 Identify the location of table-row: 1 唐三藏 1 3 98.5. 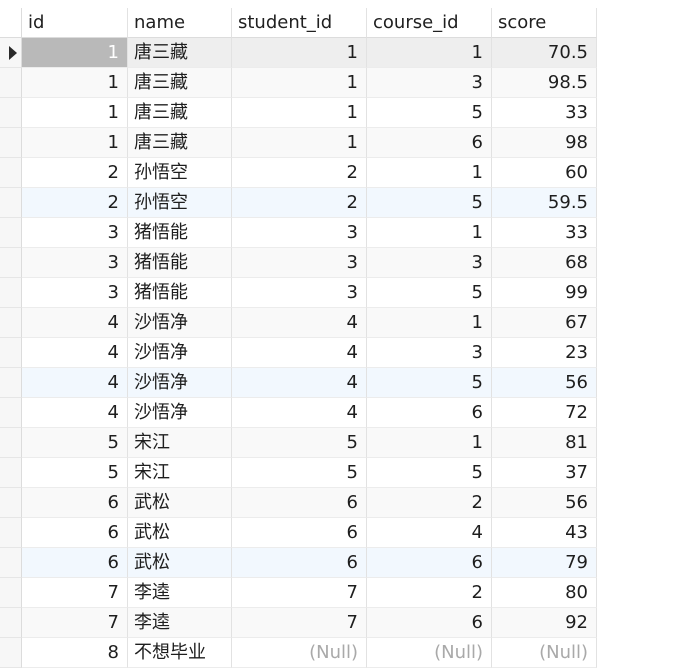
(298, 83).